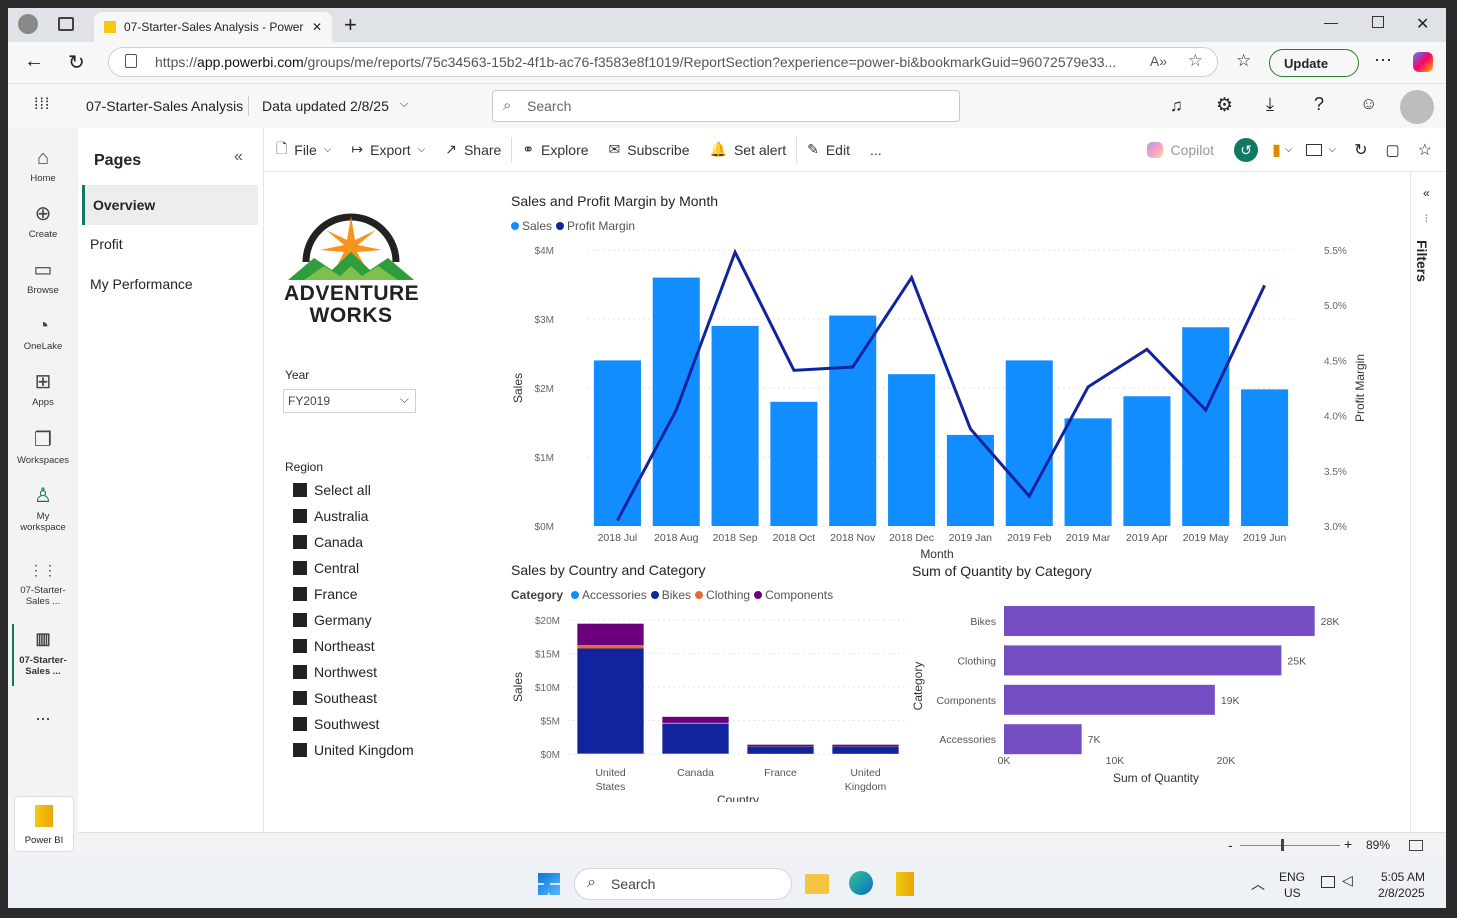 The width and height of the screenshot is (1457, 918). I want to click on nav-create: ⊕ Create, so click(43, 221).